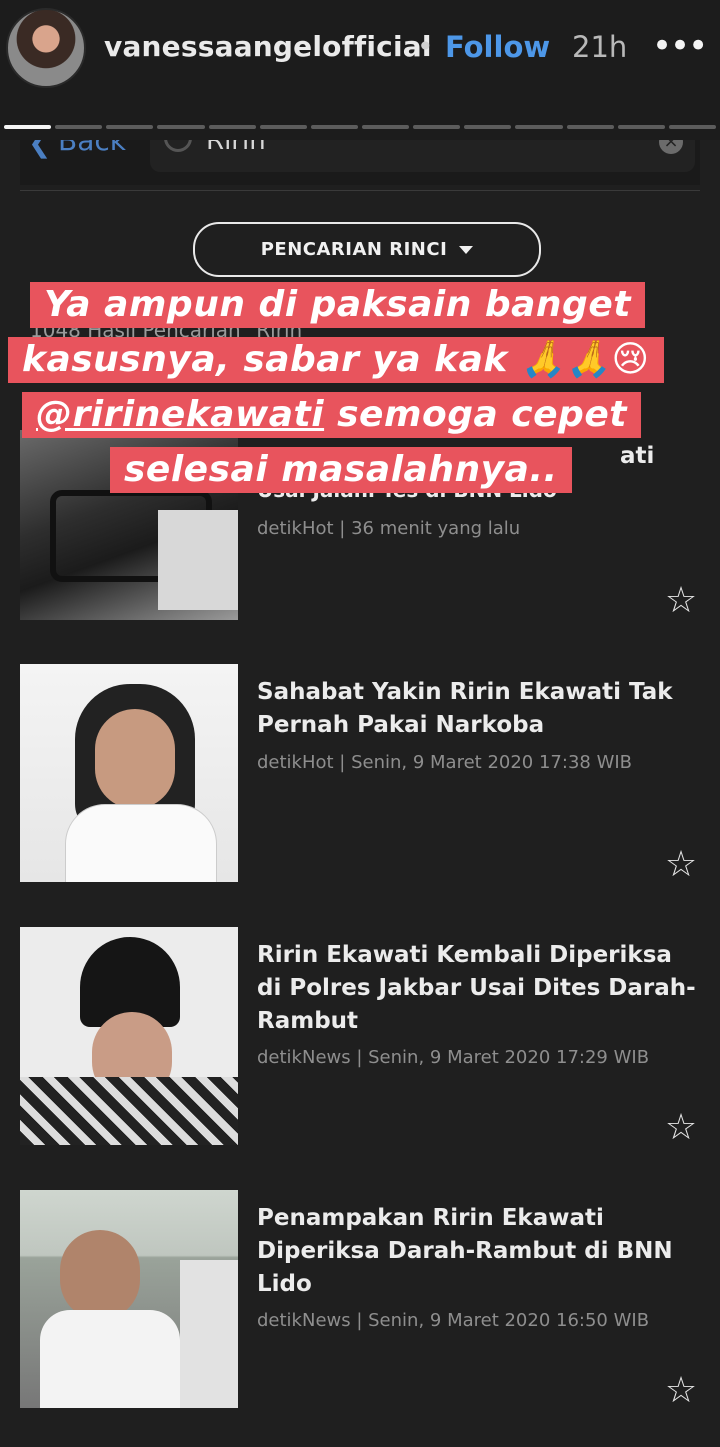 The height and width of the screenshot is (1447, 720). What do you see at coordinates (40, 149) in the screenshot?
I see `back-chevron-icon: ❮` at bounding box center [40, 149].